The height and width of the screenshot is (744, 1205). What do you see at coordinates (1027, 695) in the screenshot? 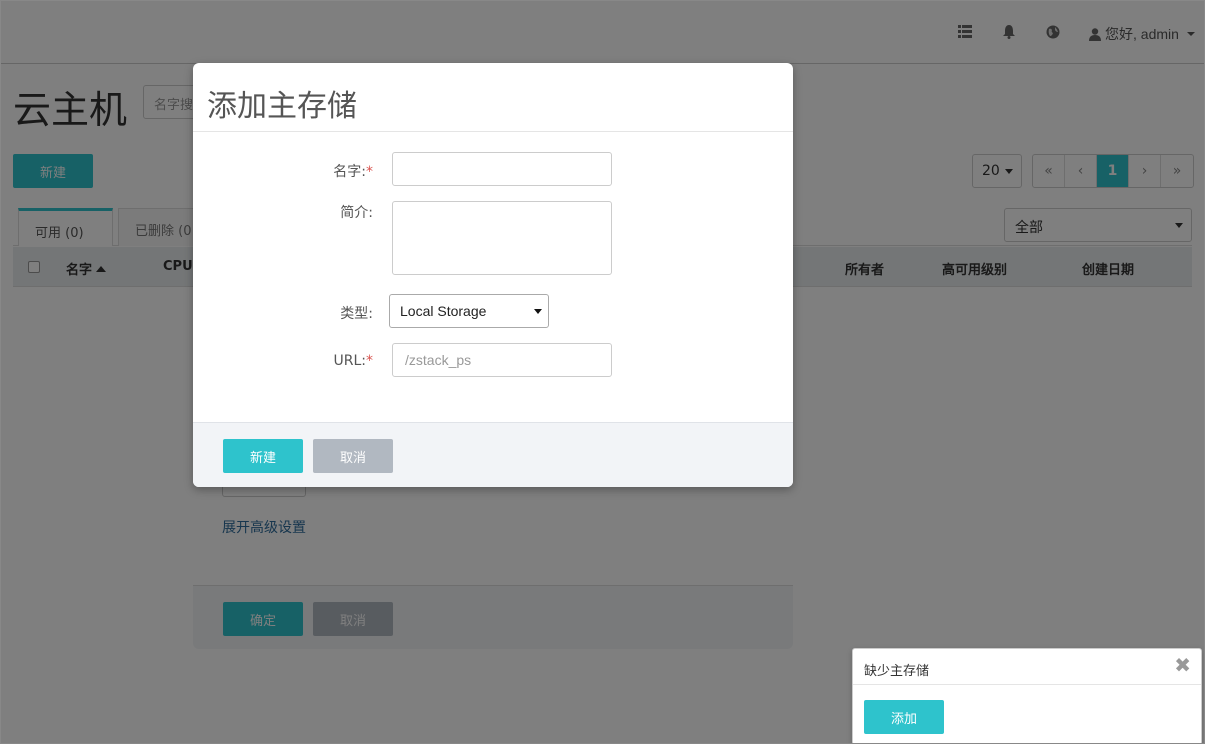
I see `notification-panel: 缺少主存储 ✖ 添加` at bounding box center [1027, 695].